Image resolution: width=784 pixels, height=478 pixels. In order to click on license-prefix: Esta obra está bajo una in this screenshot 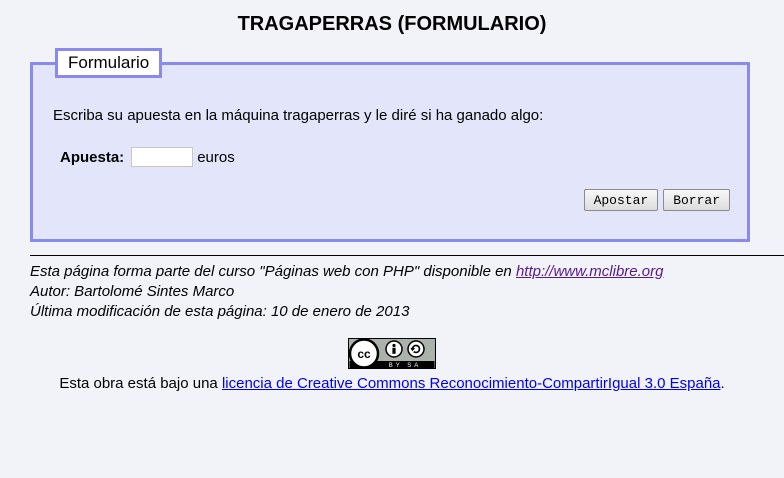, I will do `click(140, 383)`.